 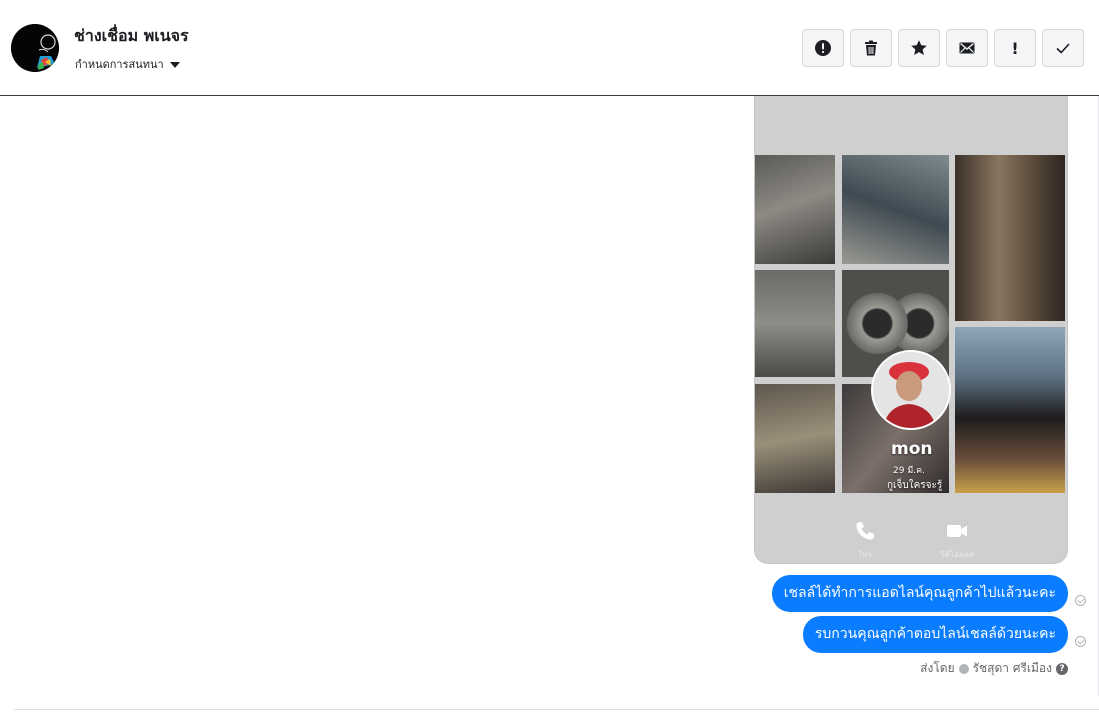 I want to click on help-icon: ?, so click(x=1062, y=668).